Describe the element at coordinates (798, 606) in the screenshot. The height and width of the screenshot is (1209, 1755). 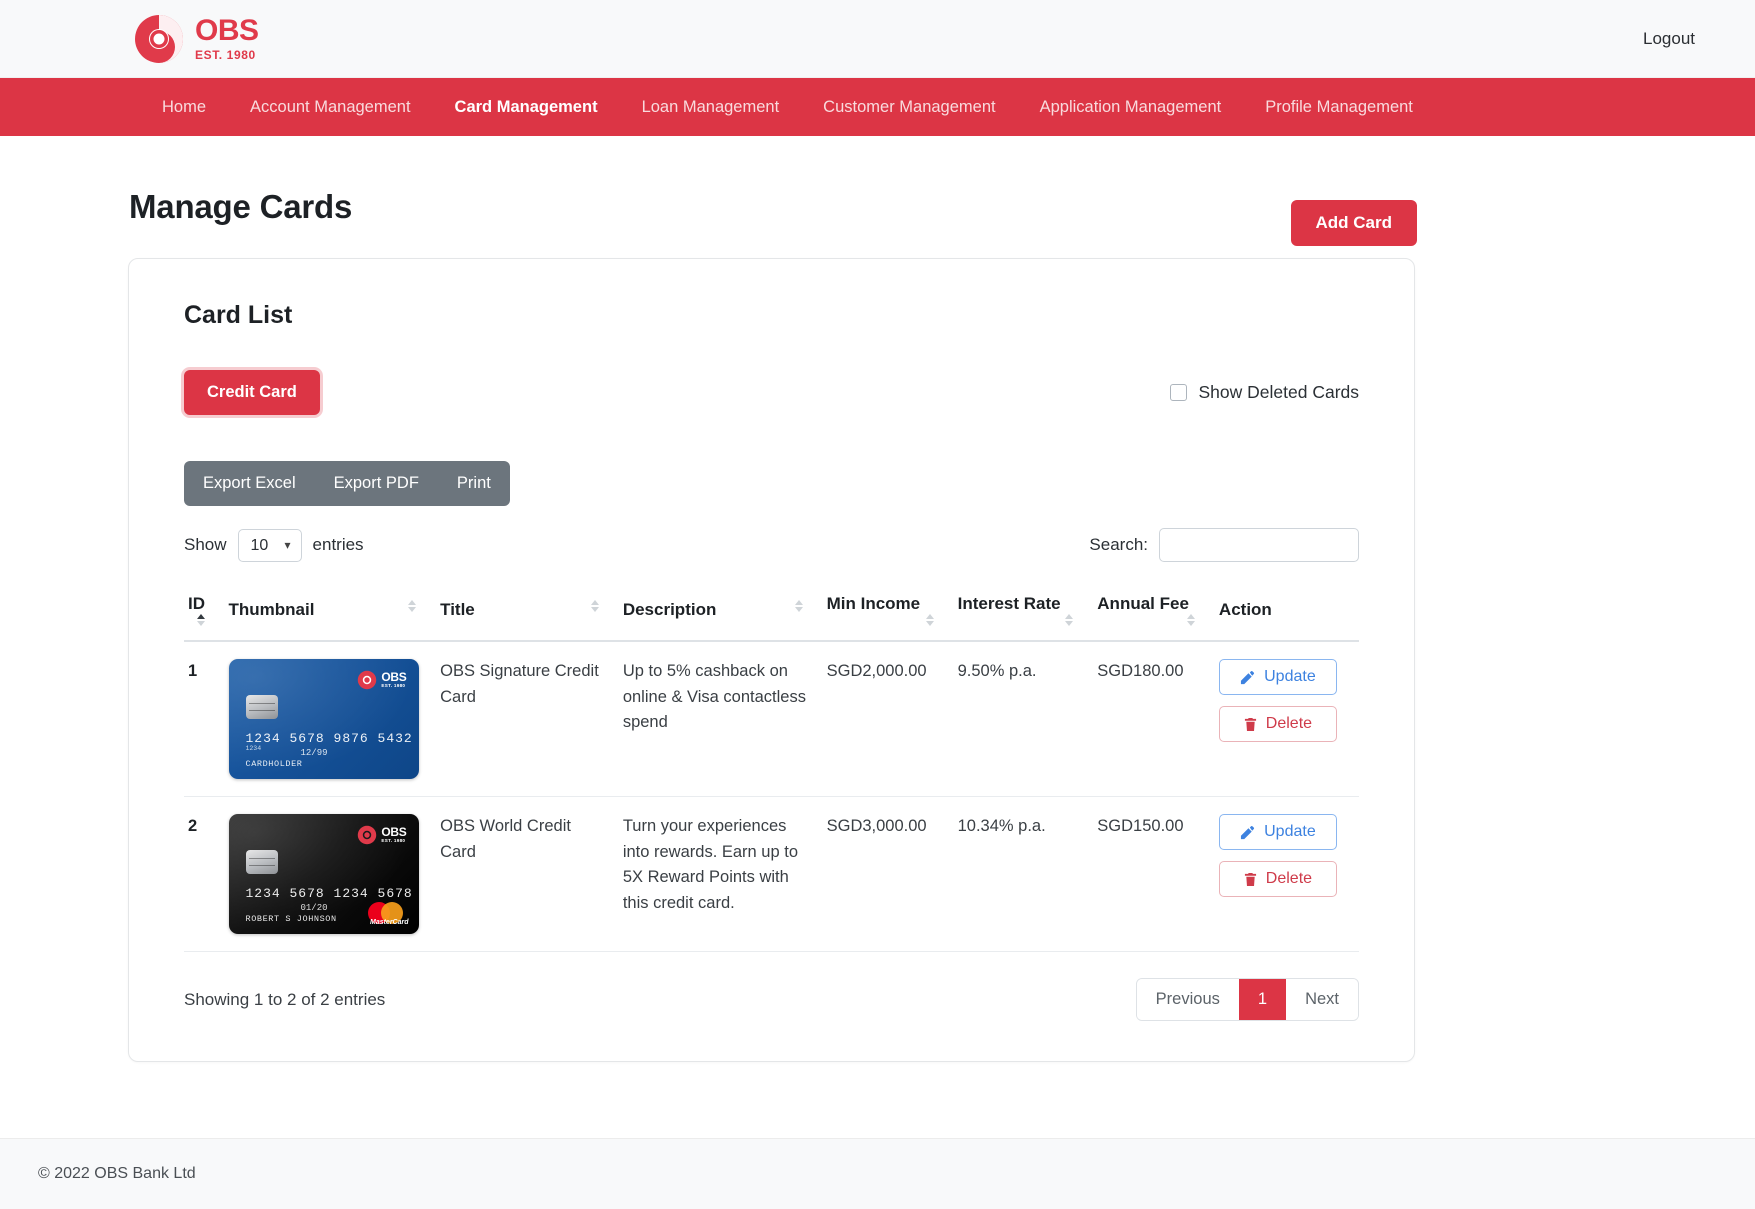
I see `sort-icon-description` at that location.